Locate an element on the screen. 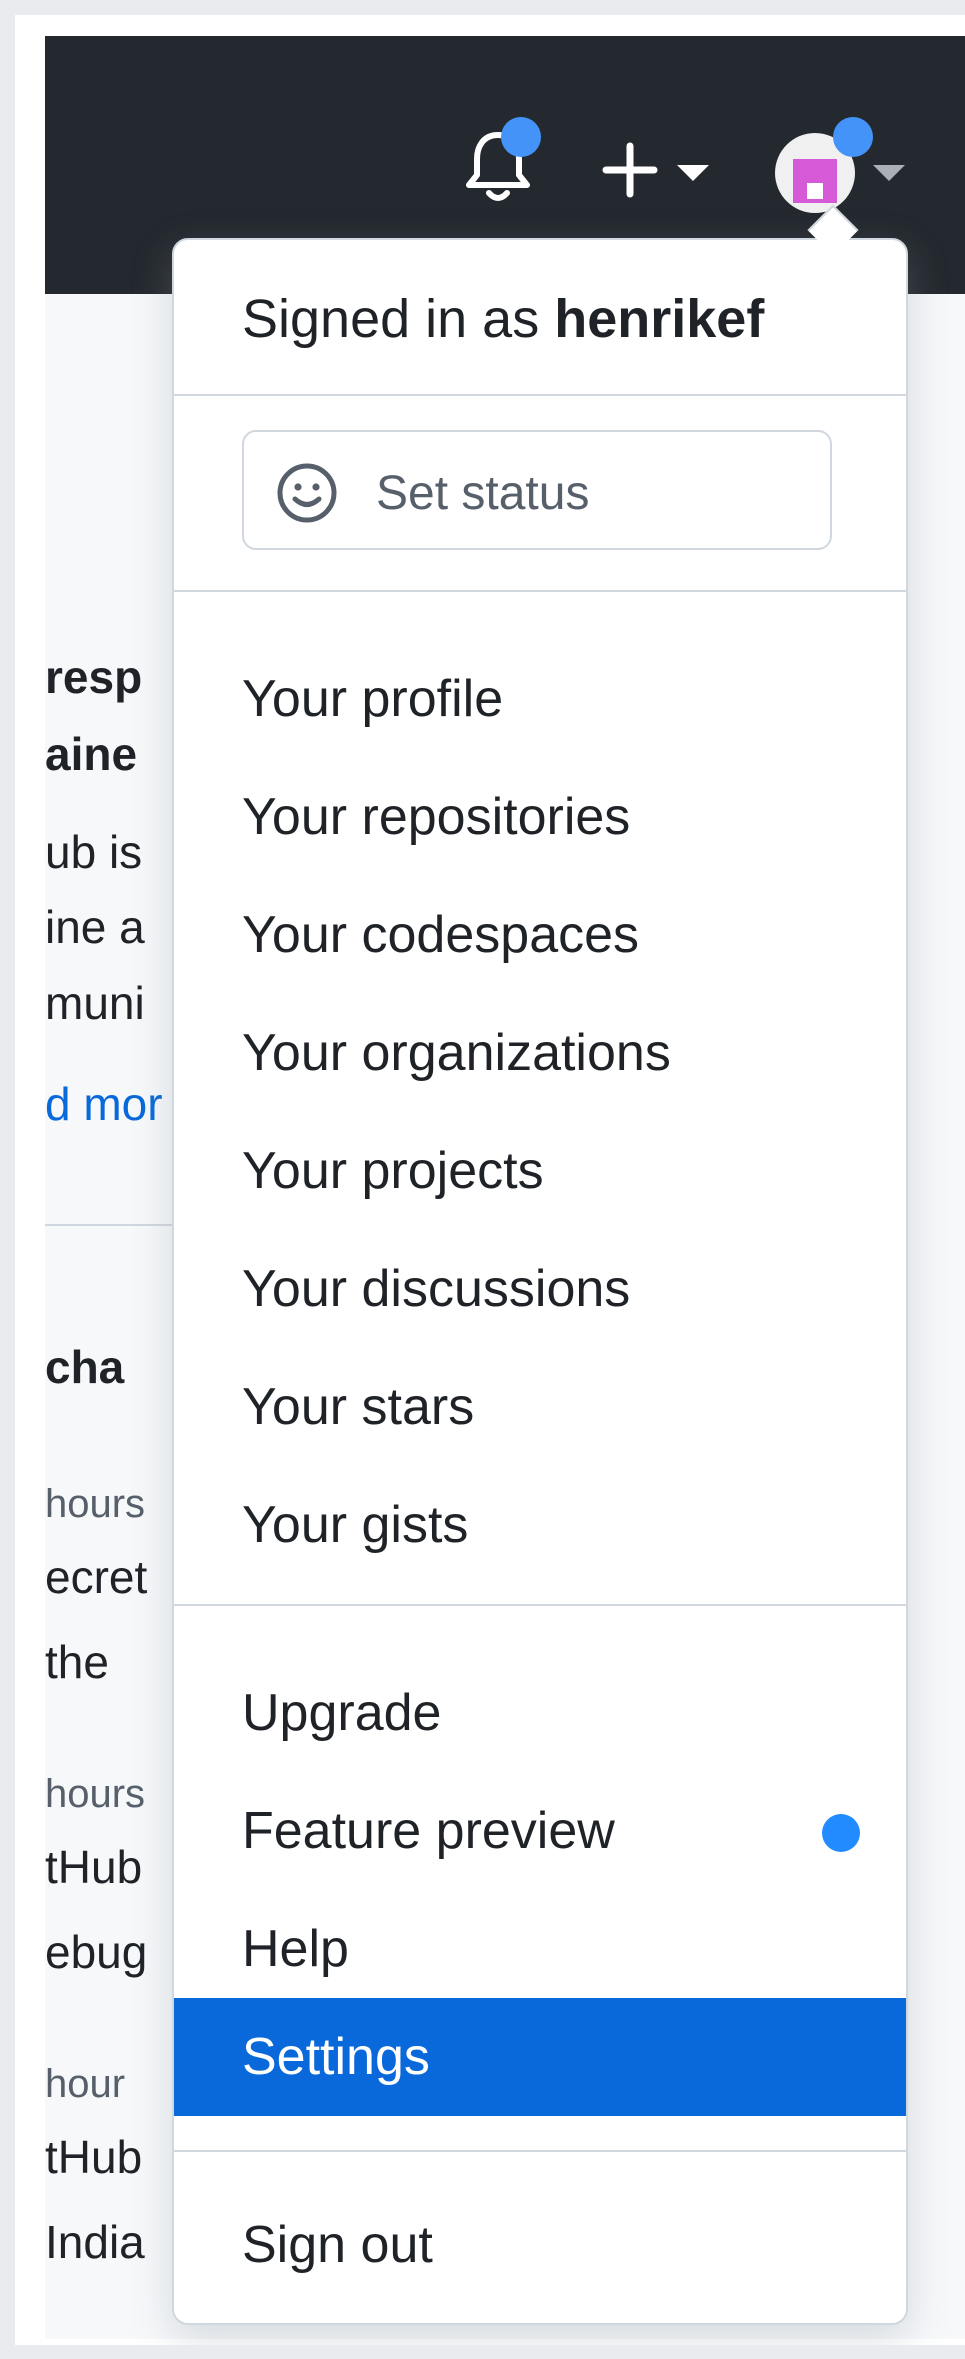 This screenshot has width=965, height=2359. menu-item-help: Help is located at coordinates (540, 1949).